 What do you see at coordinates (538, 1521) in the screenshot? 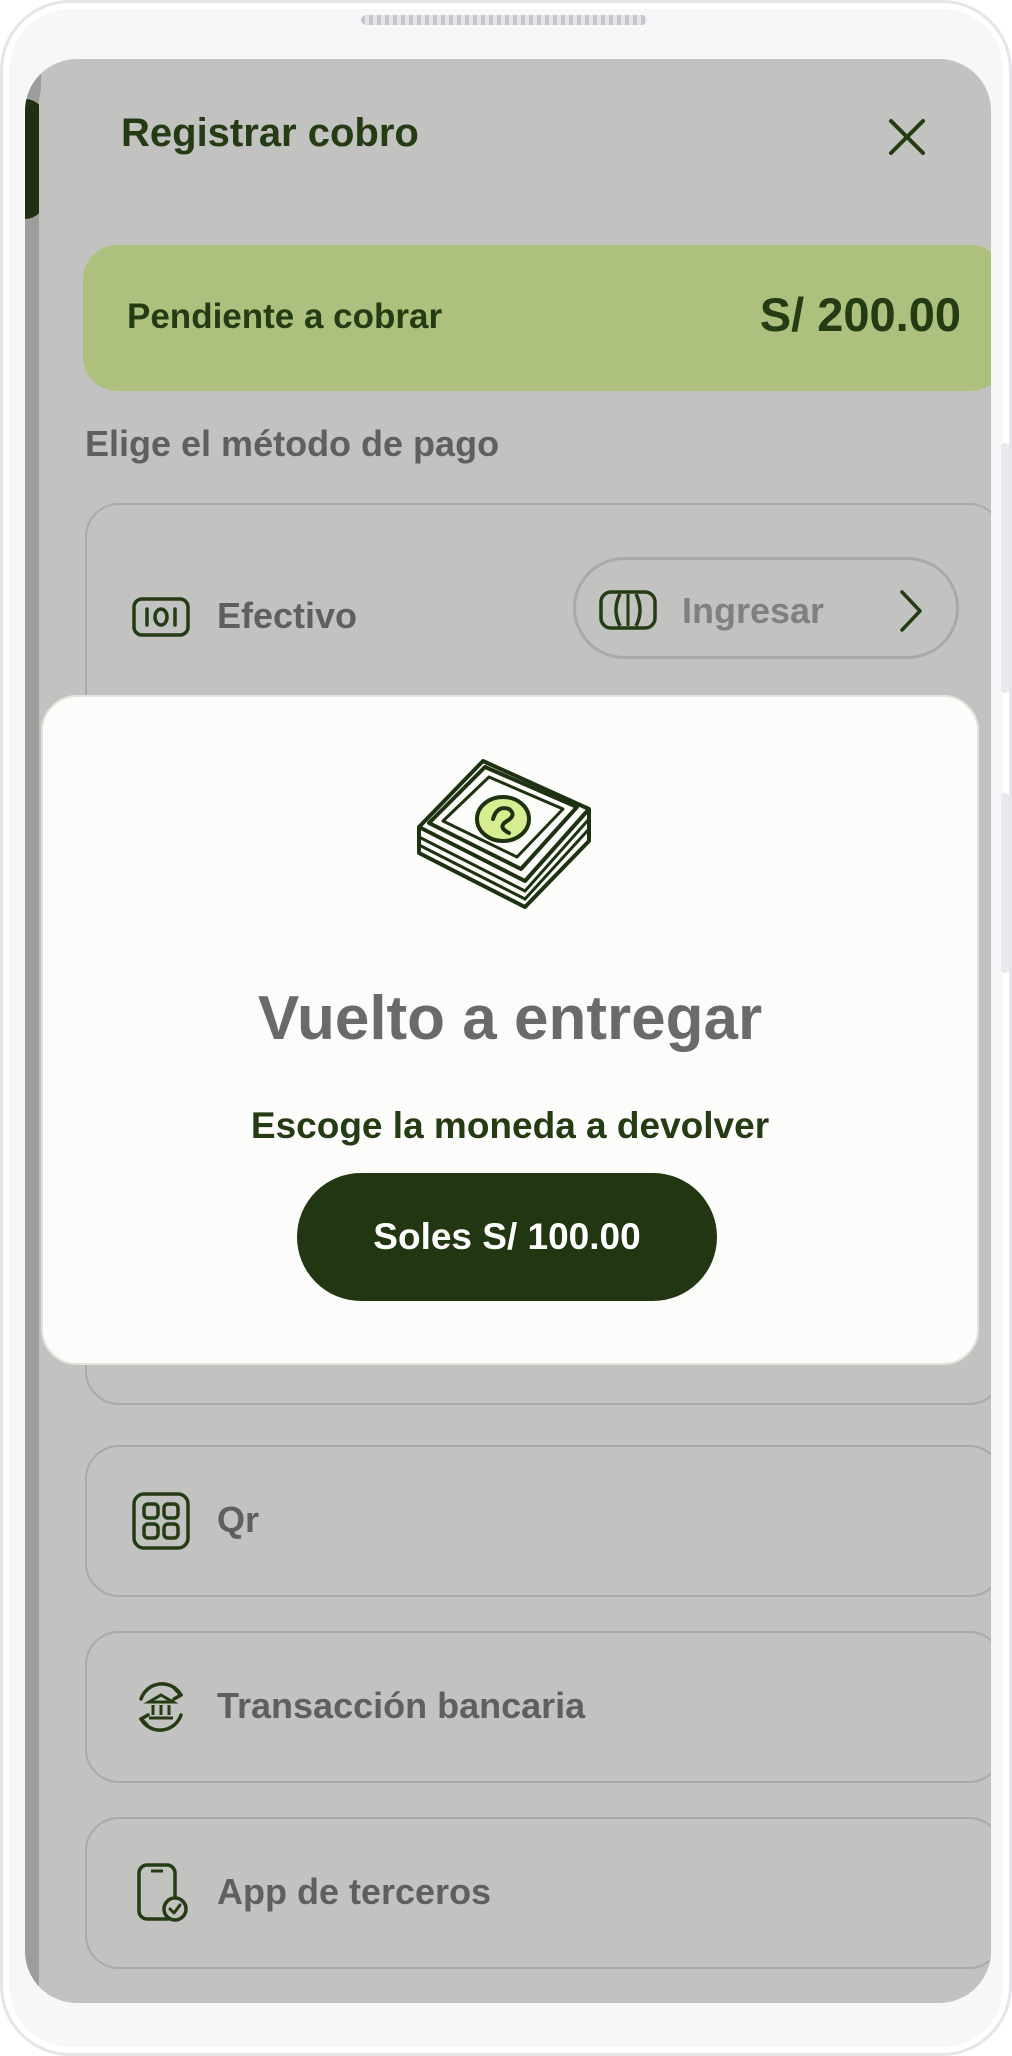
I see `payment-method-qr: Qr` at bounding box center [538, 1521].